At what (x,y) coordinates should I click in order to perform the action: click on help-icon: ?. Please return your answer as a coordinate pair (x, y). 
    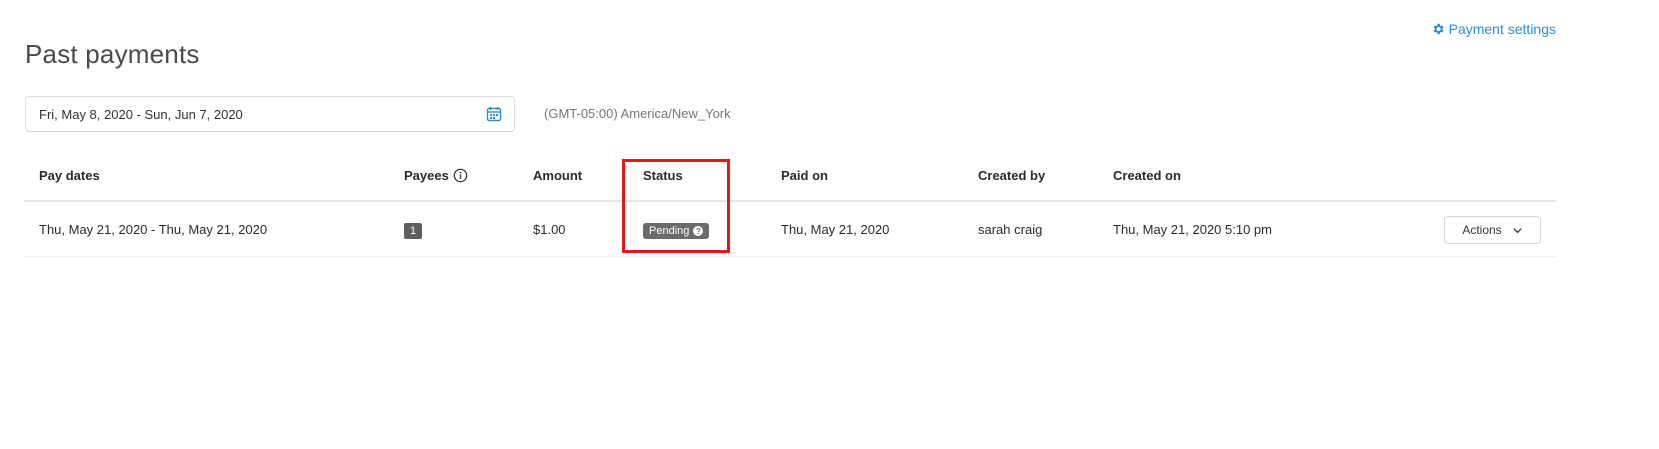
    Looking at the image, I should click on (698, 231).